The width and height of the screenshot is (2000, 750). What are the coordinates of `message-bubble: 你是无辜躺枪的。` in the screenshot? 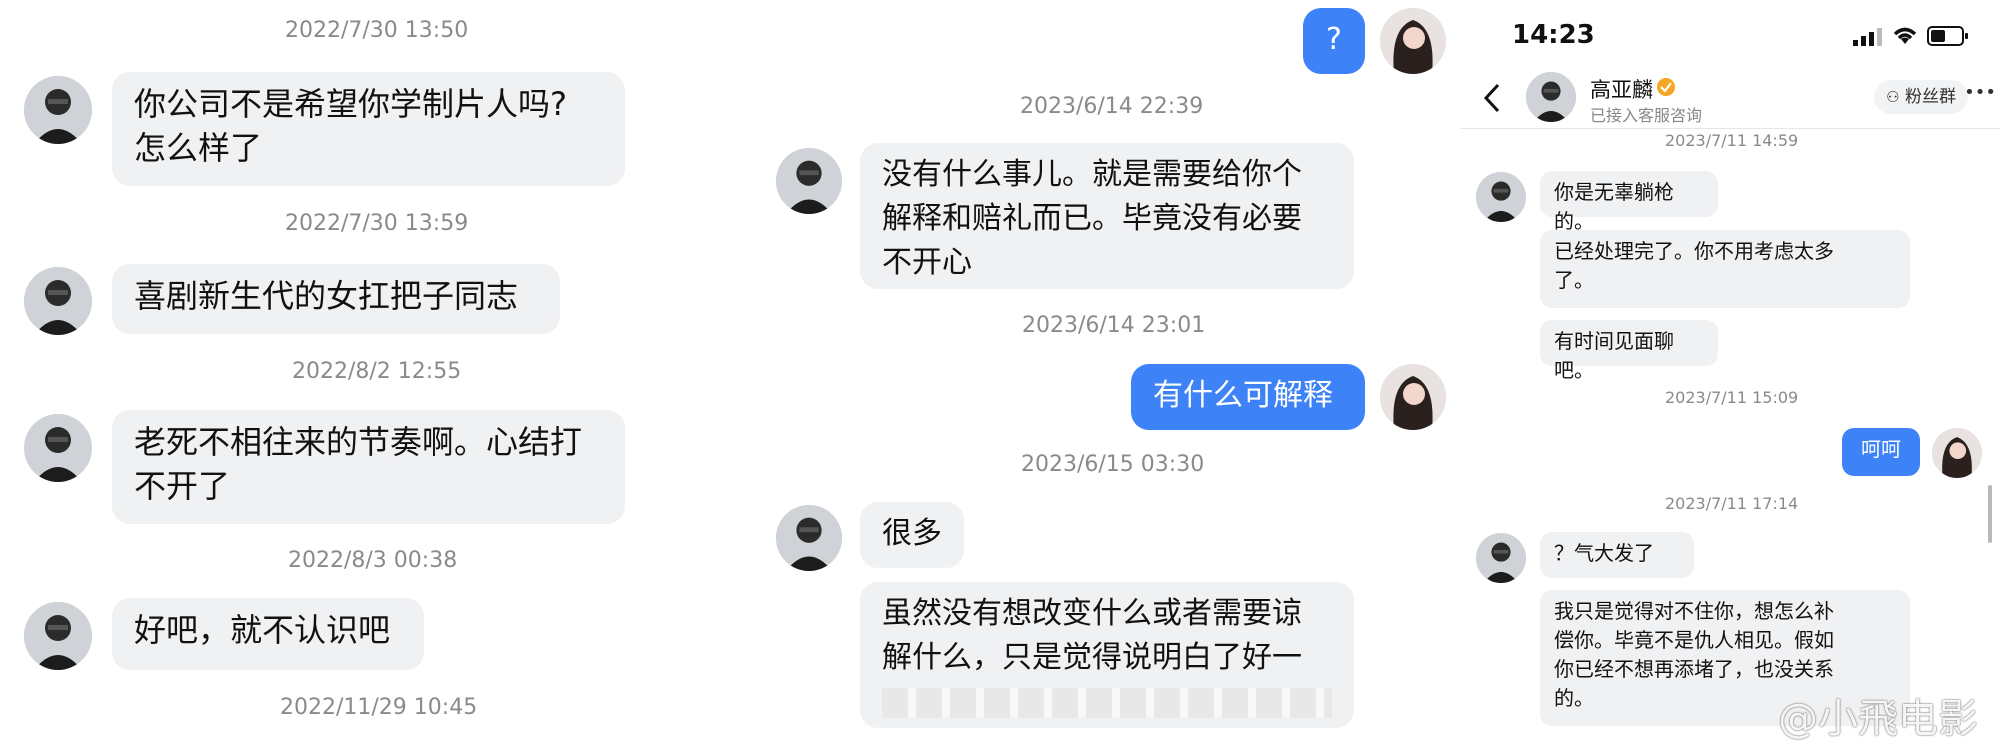 It's located at (1629, 202).